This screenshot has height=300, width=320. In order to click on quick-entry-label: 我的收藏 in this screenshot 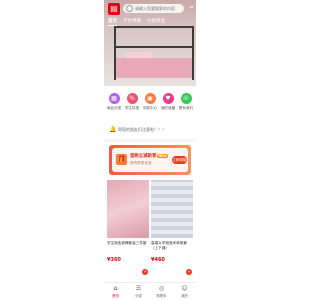, I will do `click(168, 108)`.